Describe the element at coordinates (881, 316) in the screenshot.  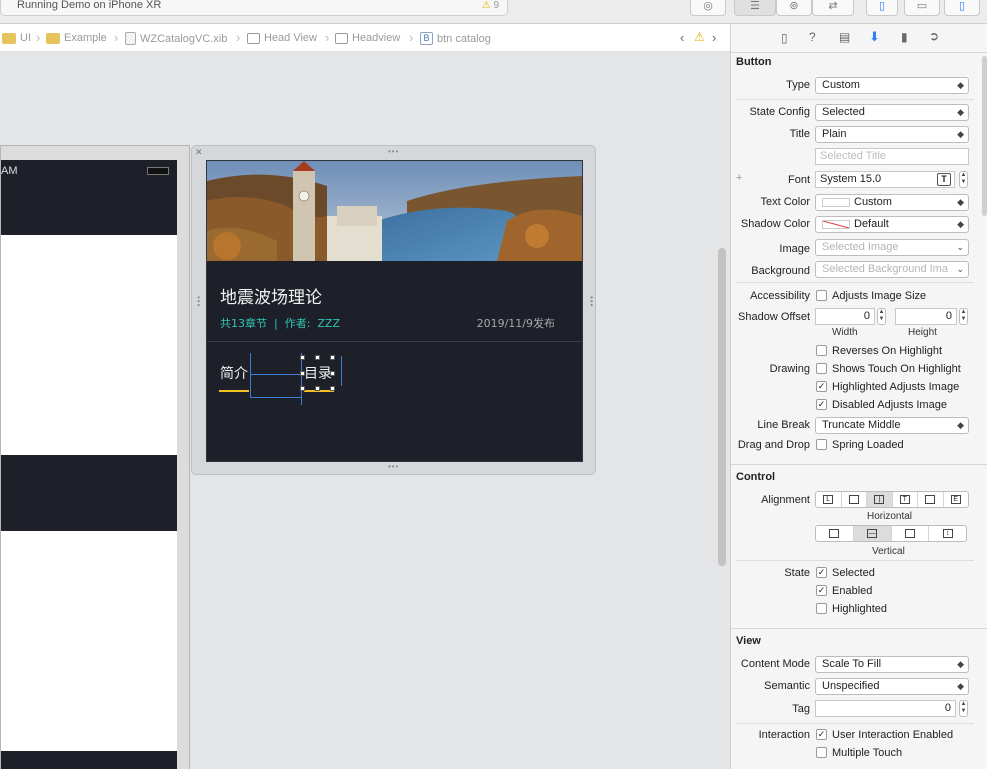
I see `width-stepper: ▲ ▼` at that location.